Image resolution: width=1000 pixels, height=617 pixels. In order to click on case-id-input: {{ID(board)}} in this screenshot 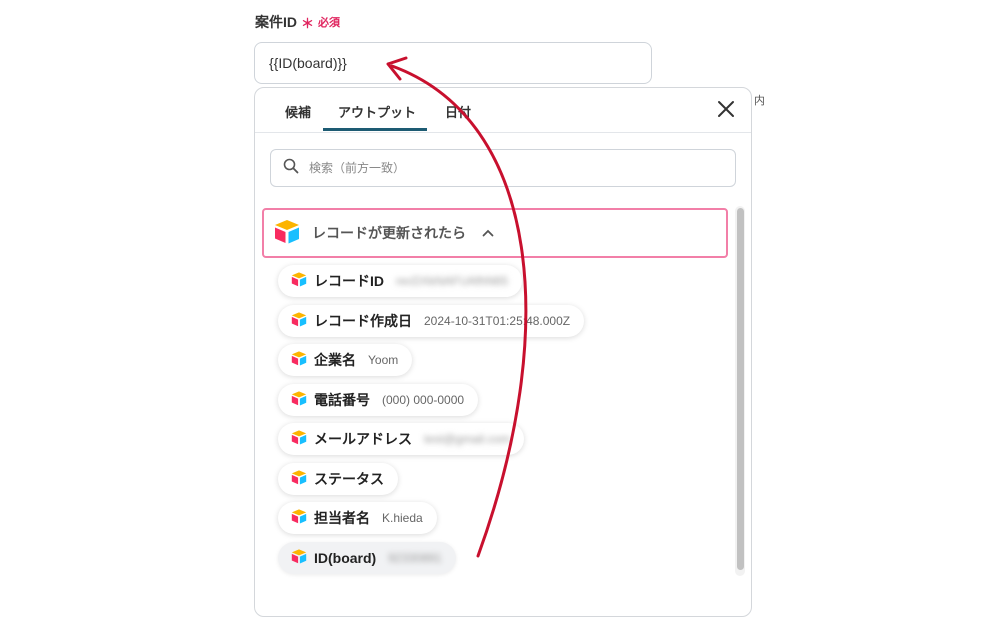, I will do `click(453, 63)`.